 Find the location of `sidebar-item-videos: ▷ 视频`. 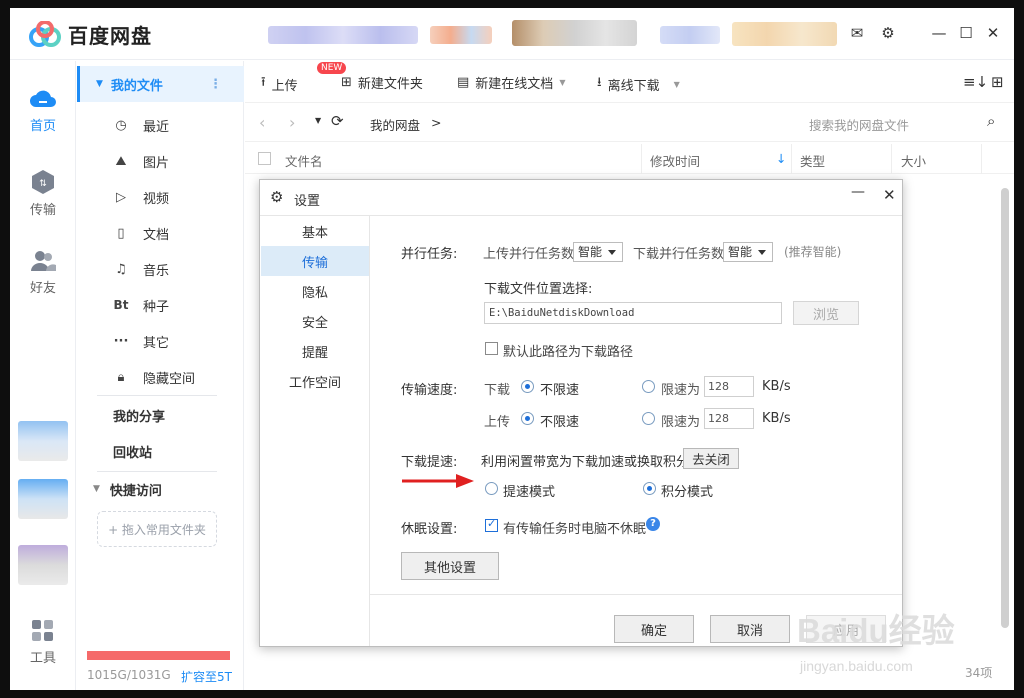

sidebar-item-videos: ▷ 视频 is located at coordinates (160, 197).